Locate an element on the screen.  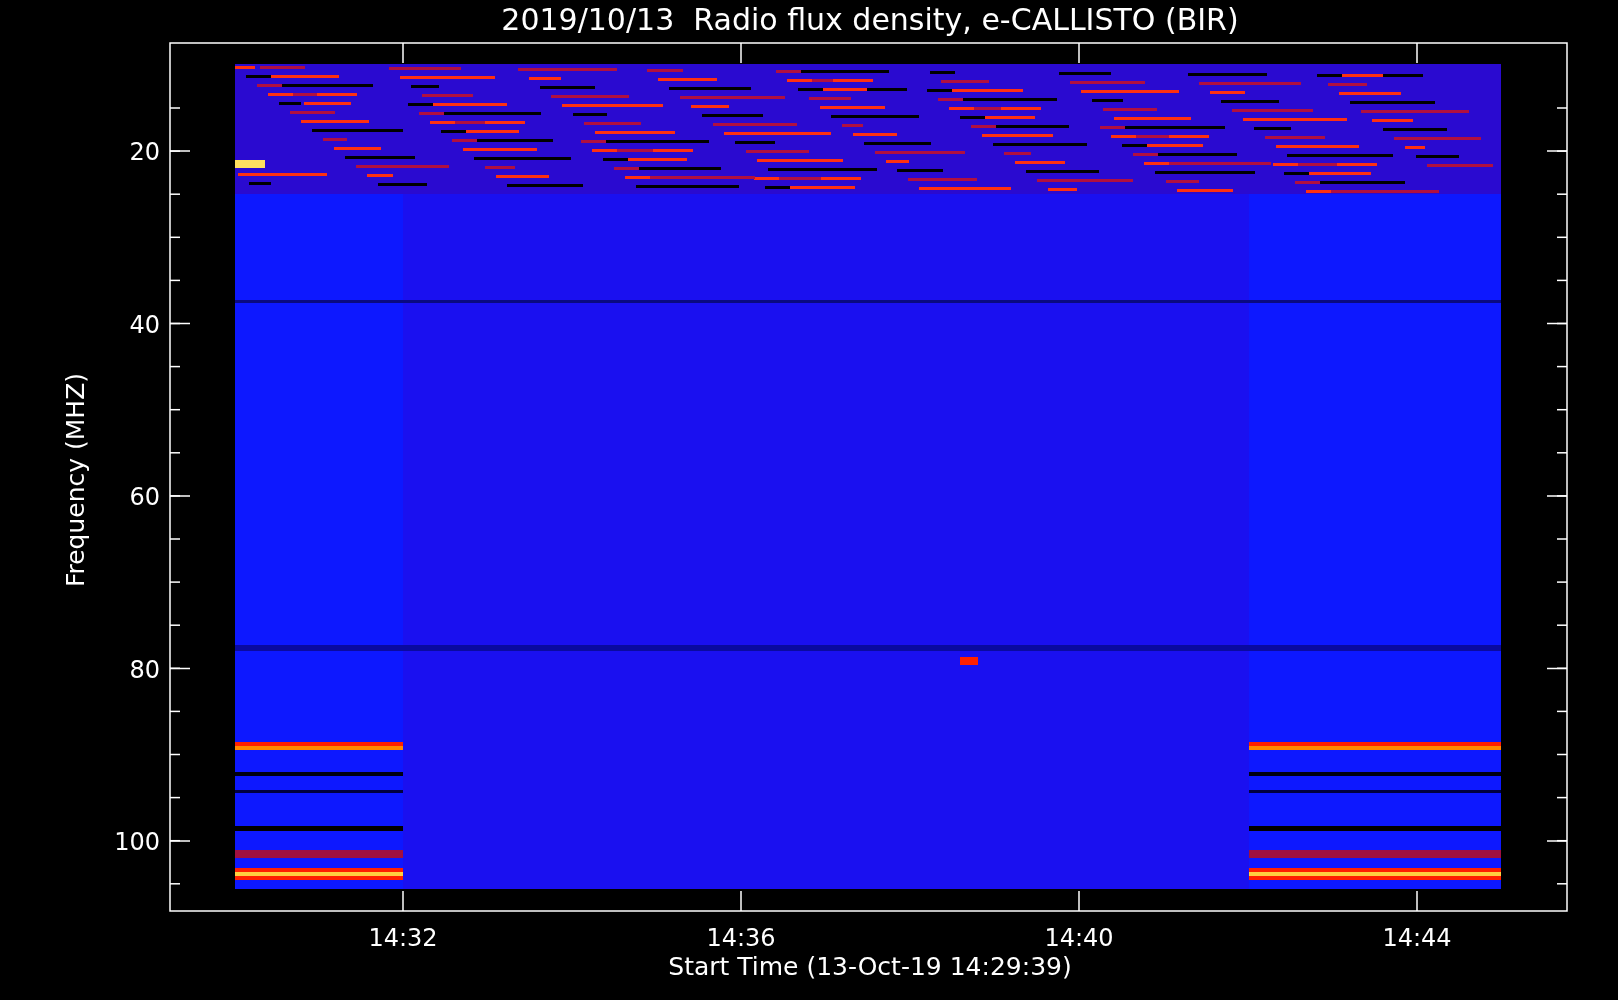
x-tick-label: 14:40 is located at coordinates (1079, 938).